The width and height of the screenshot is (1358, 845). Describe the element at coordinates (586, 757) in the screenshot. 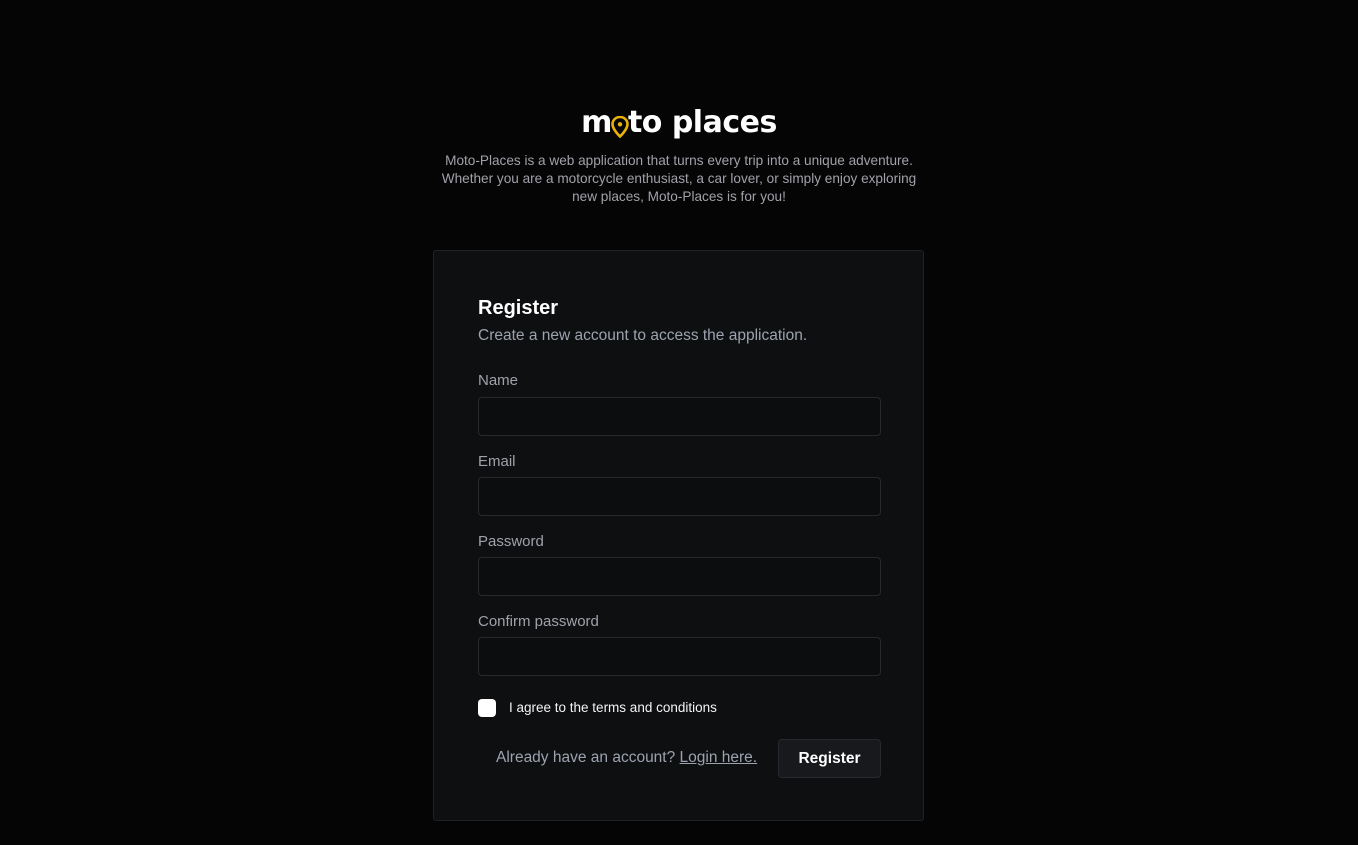

I see `login-prompt-text: Already have an account?` at that location.